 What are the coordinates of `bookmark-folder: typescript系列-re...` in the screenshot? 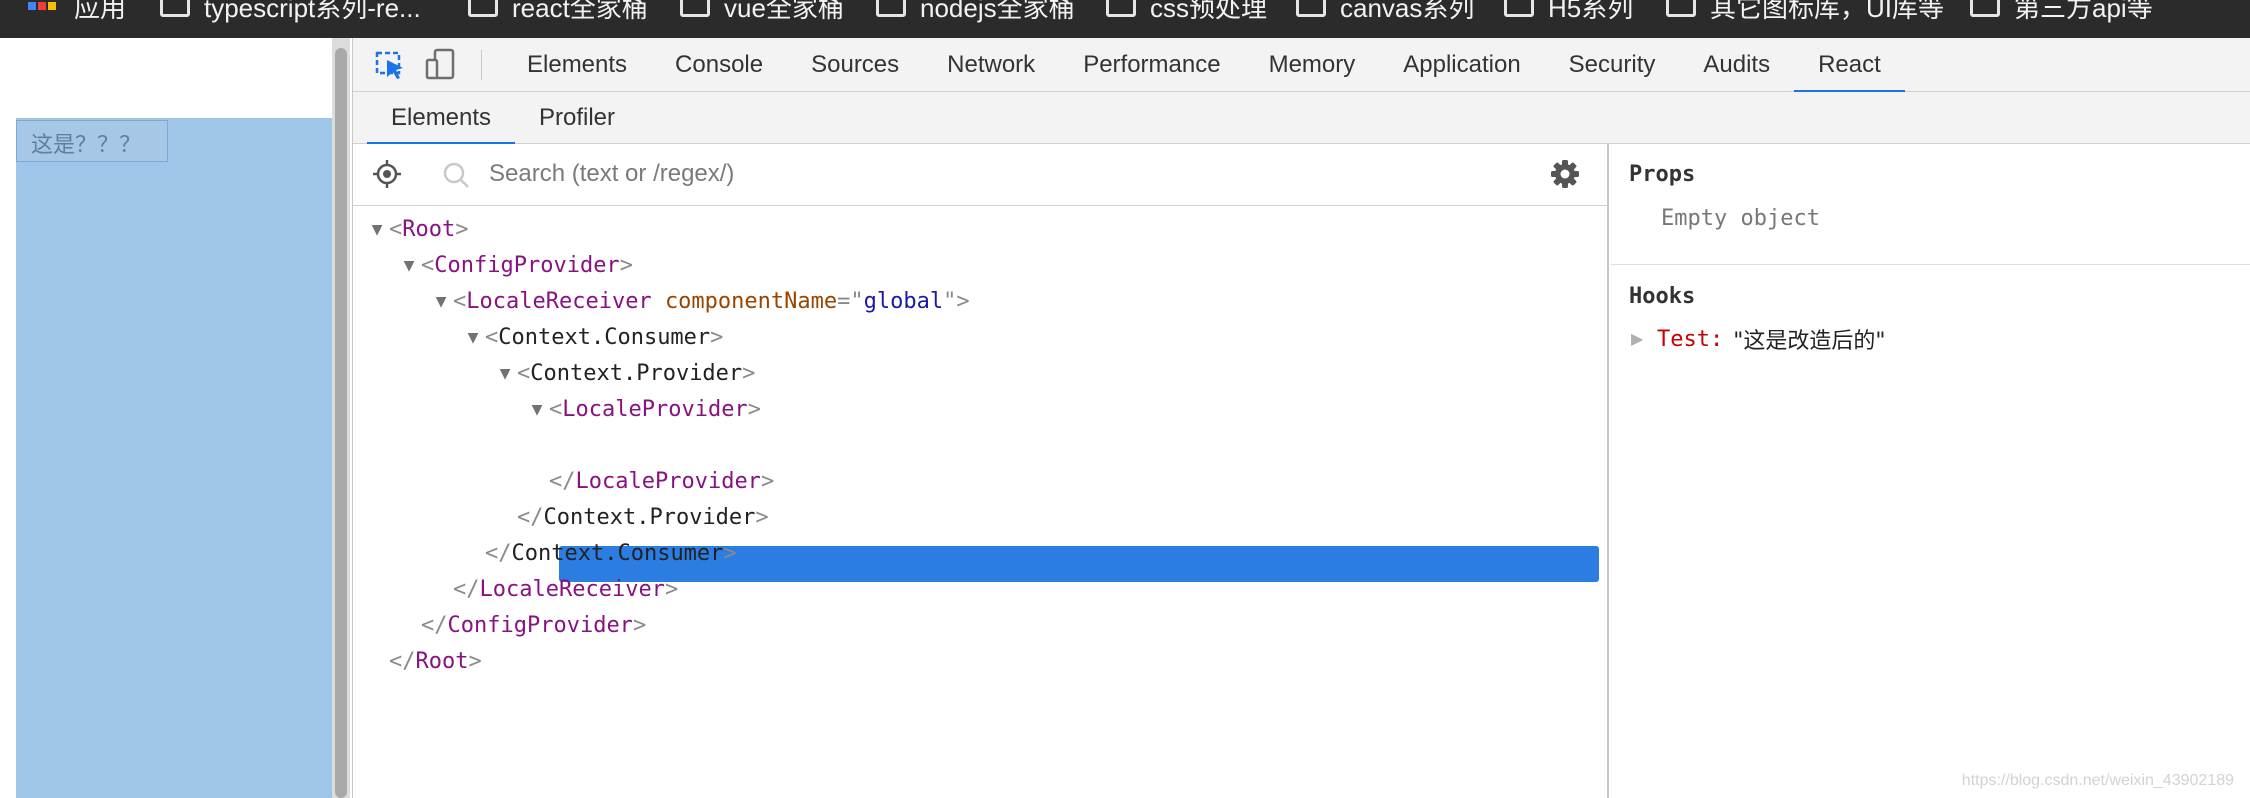 It's located at (290, 11).